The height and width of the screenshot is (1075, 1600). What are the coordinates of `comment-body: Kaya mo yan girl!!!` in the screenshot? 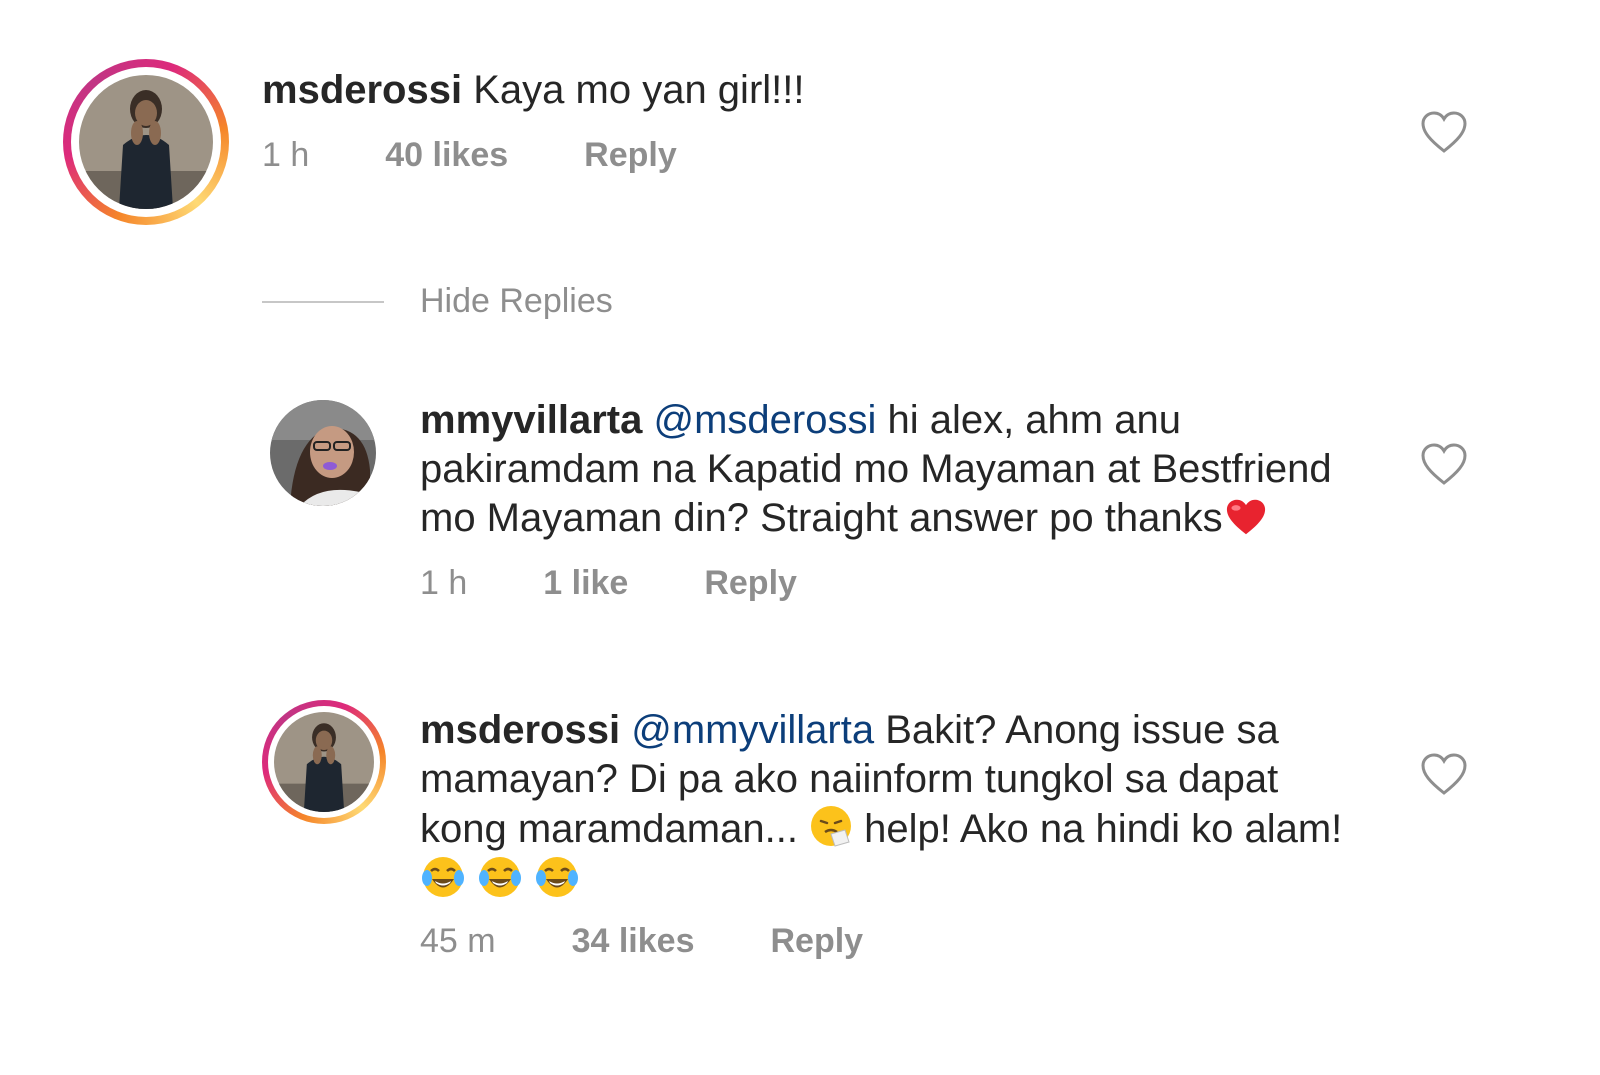 It's located at (639, 90).